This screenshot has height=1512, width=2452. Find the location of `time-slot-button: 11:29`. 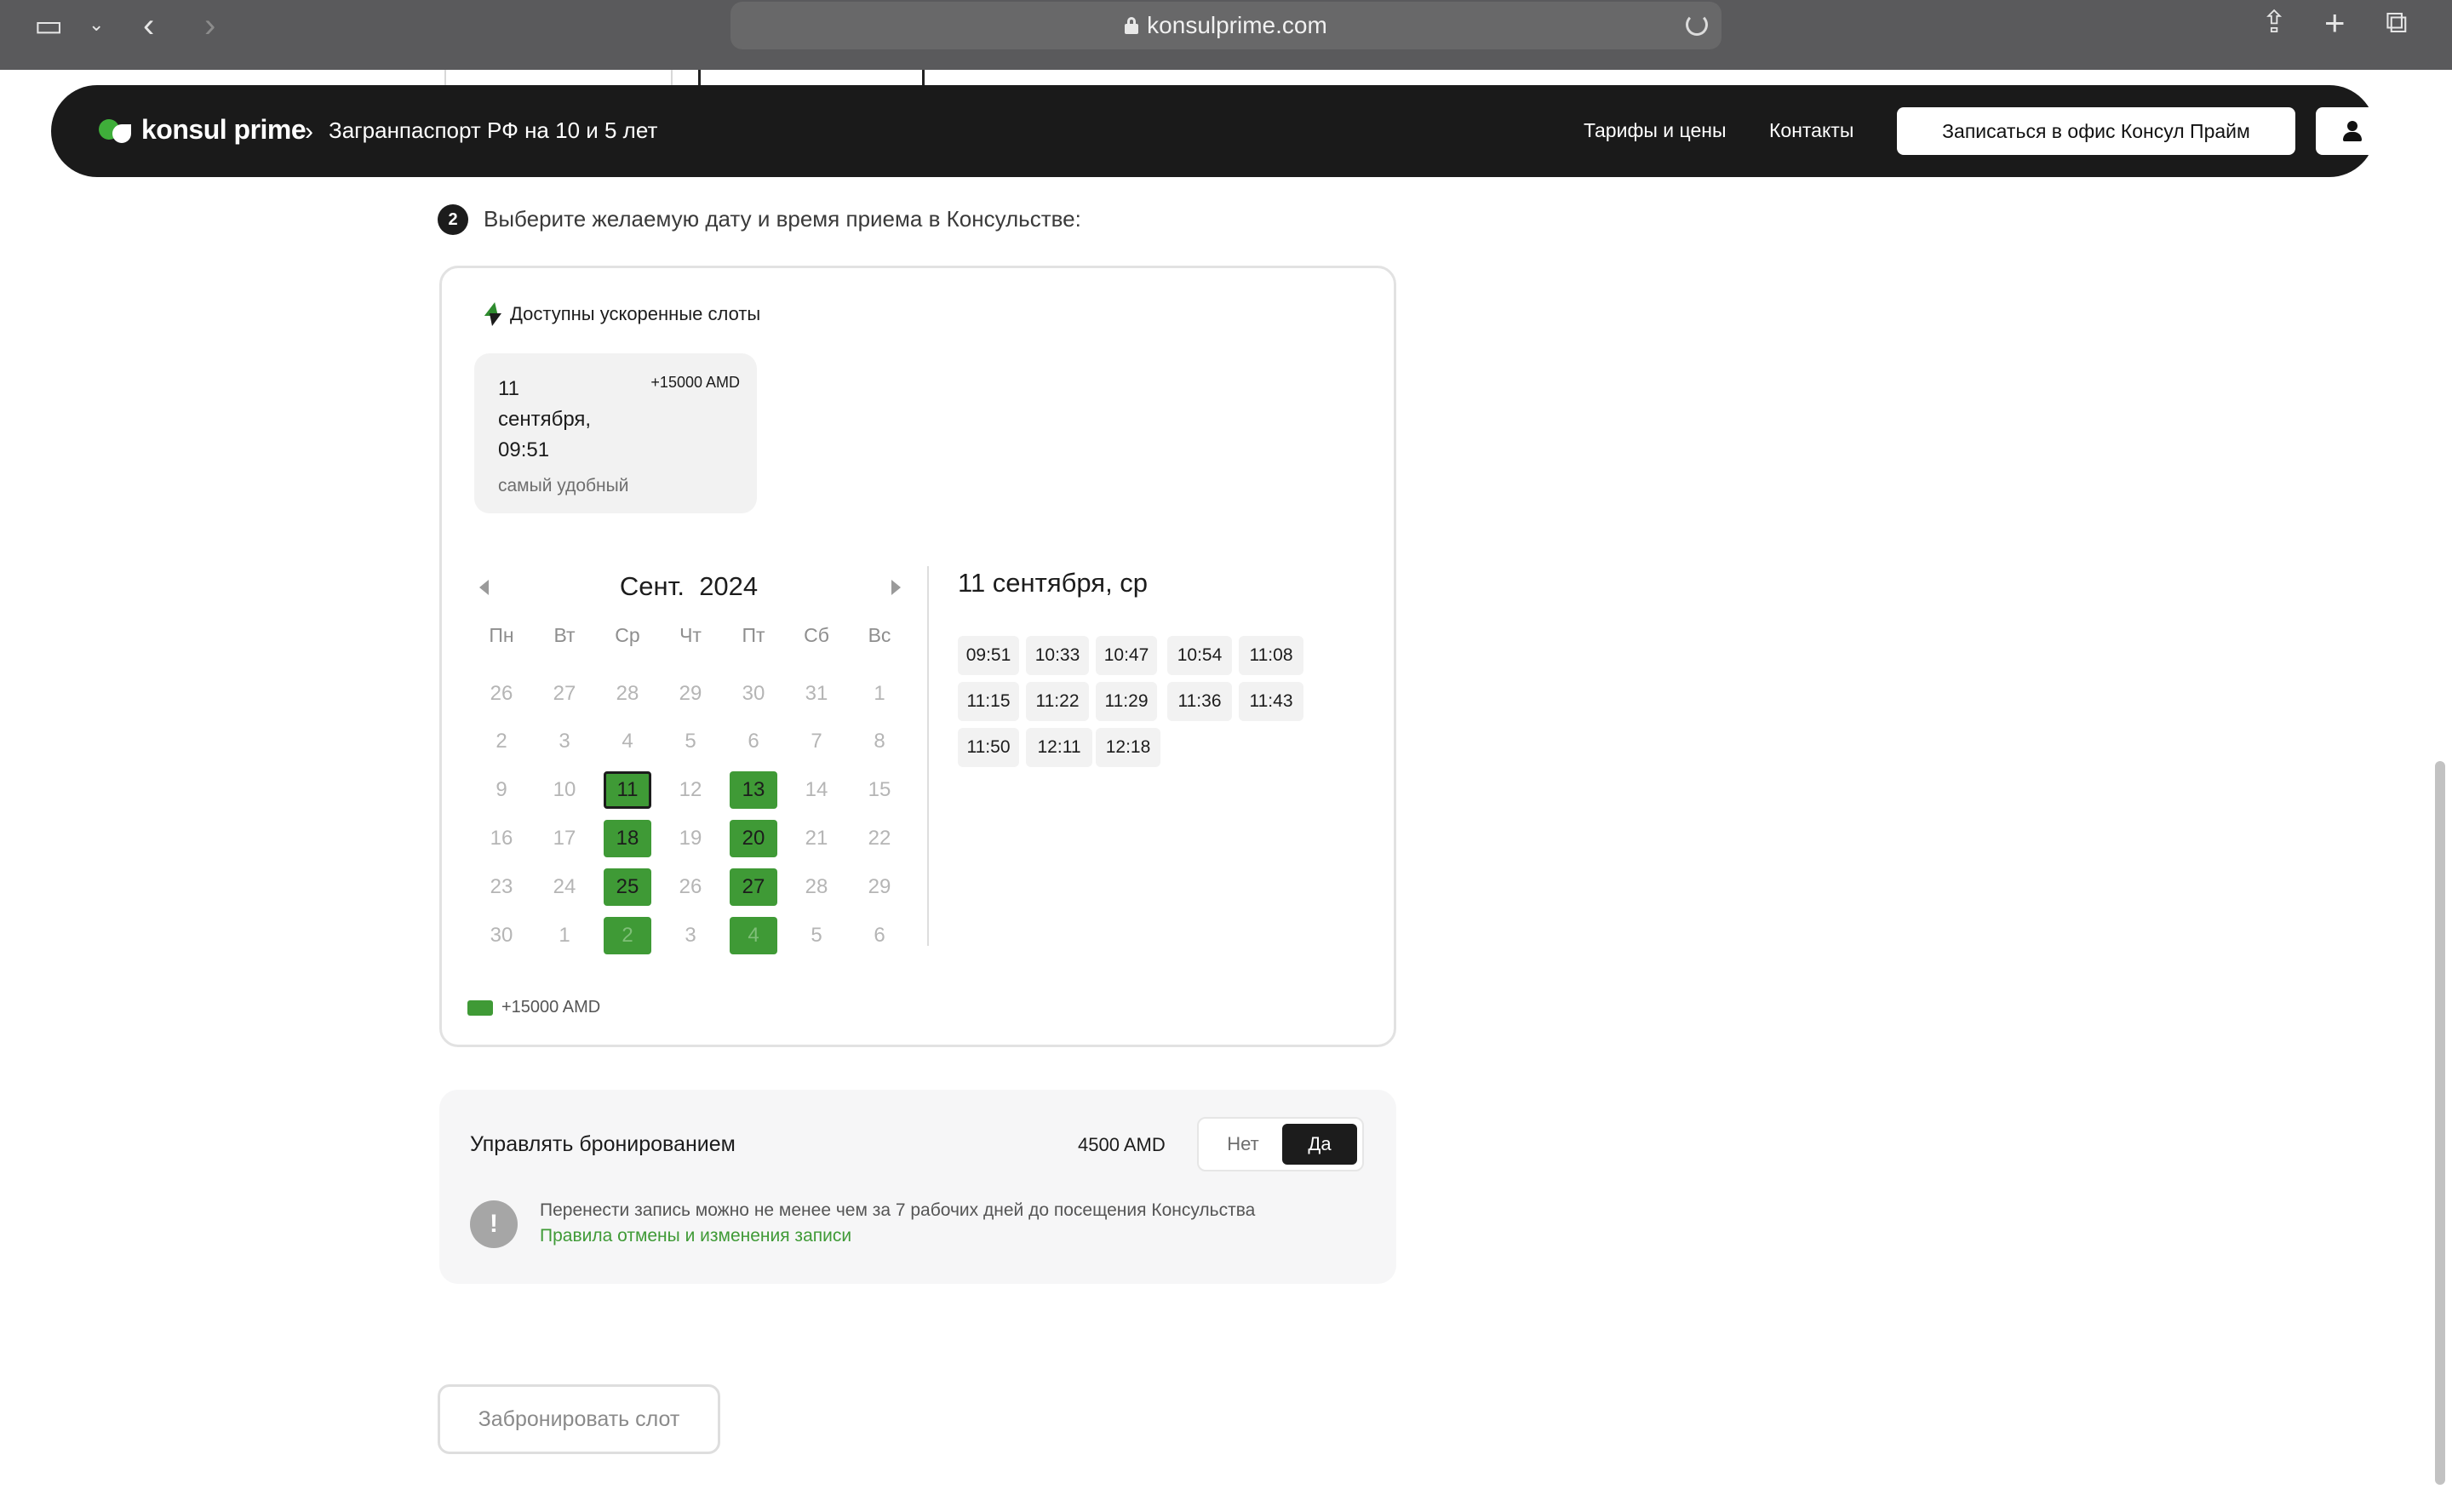

time-slot-button: 11:29 is located at coordinates (1126, 701).